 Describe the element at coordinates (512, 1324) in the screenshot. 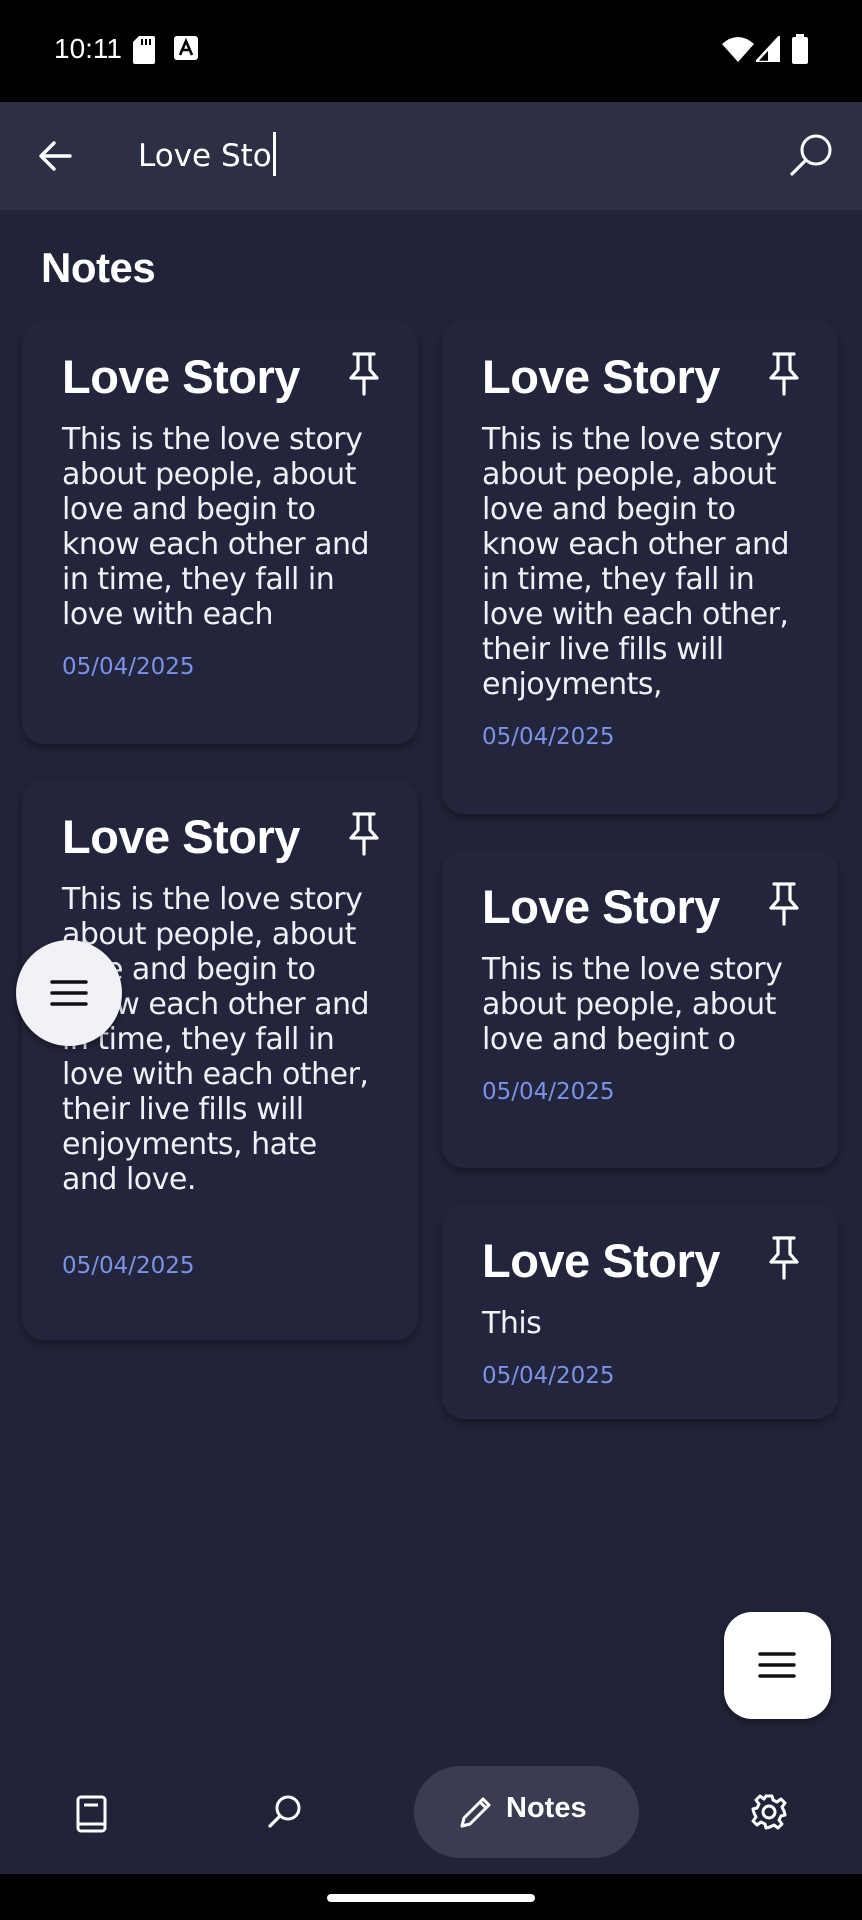

I see `note-body: This` at that location.